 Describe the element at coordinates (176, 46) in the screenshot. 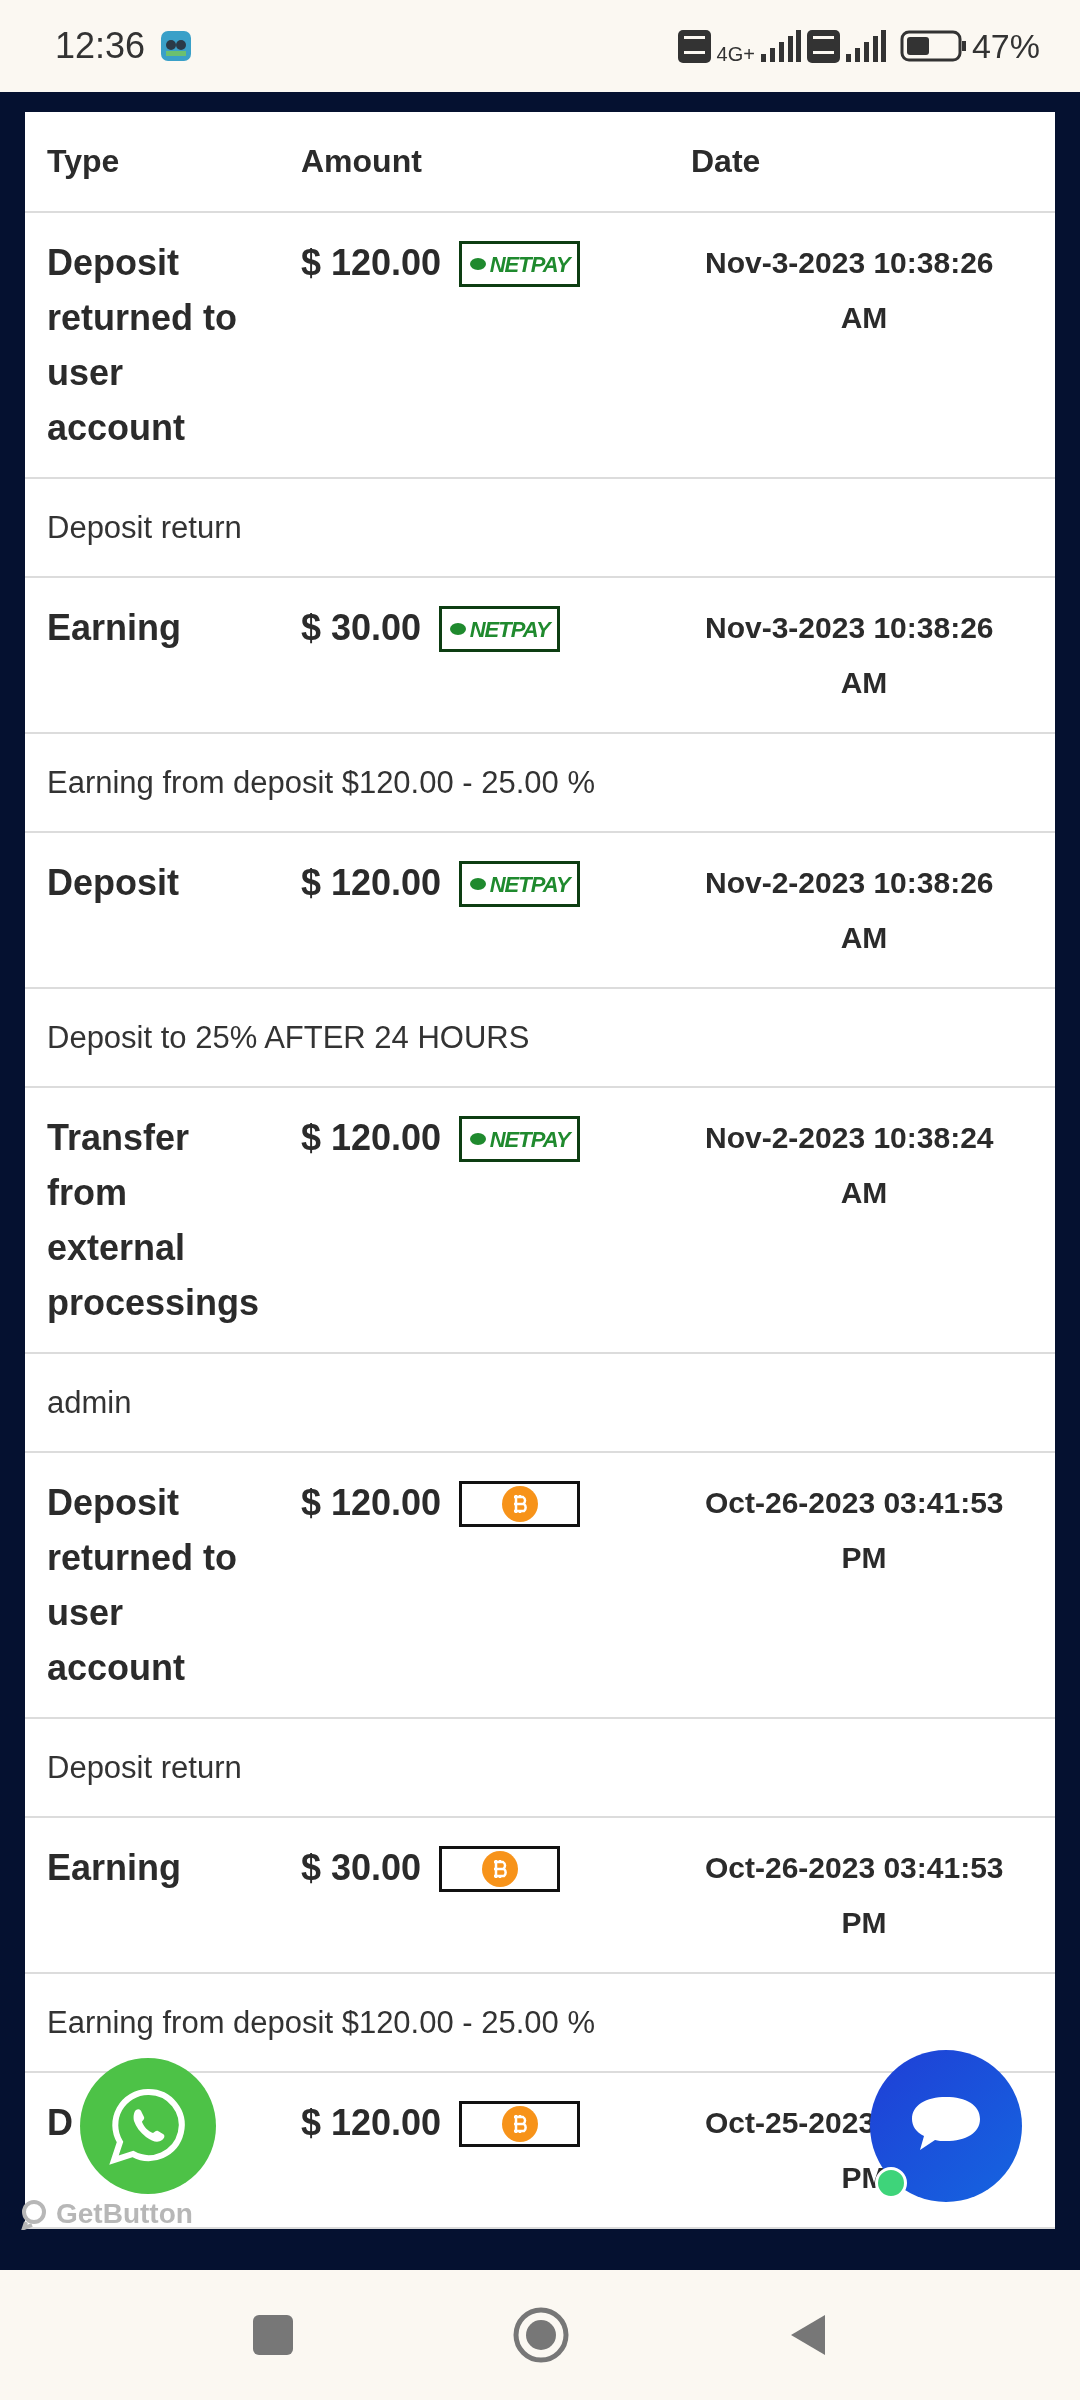

I see `app-icon` at that location.